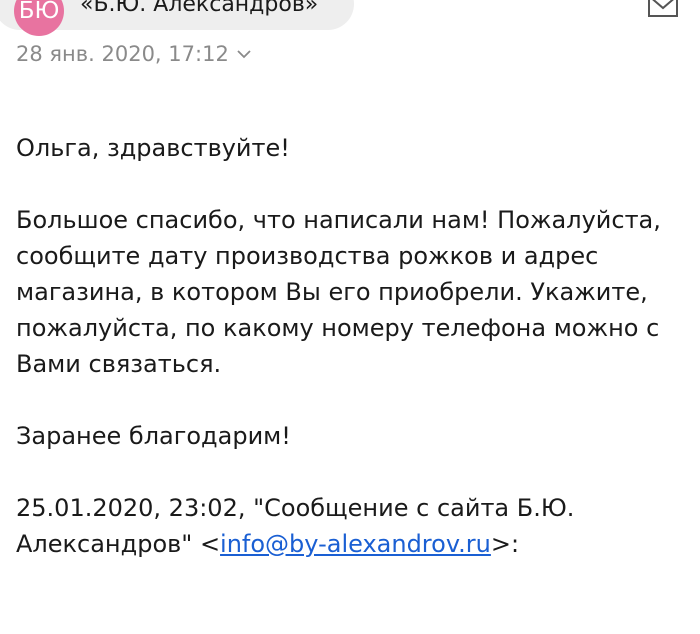  I want to click on message-date: 28 янв. 2020, 17:12, so click(134, 54).